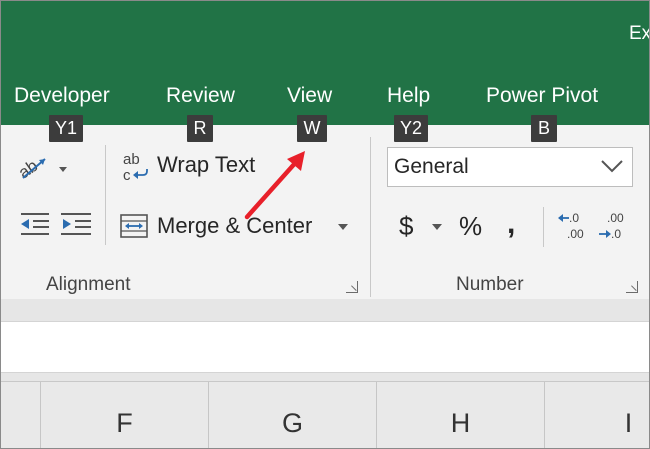 The width and height of the screenshot is (650, 449). What do you see at coordinates (406, 226) in the screenshot?
I see `currency-icon: $` at bounding box center [406, 226].